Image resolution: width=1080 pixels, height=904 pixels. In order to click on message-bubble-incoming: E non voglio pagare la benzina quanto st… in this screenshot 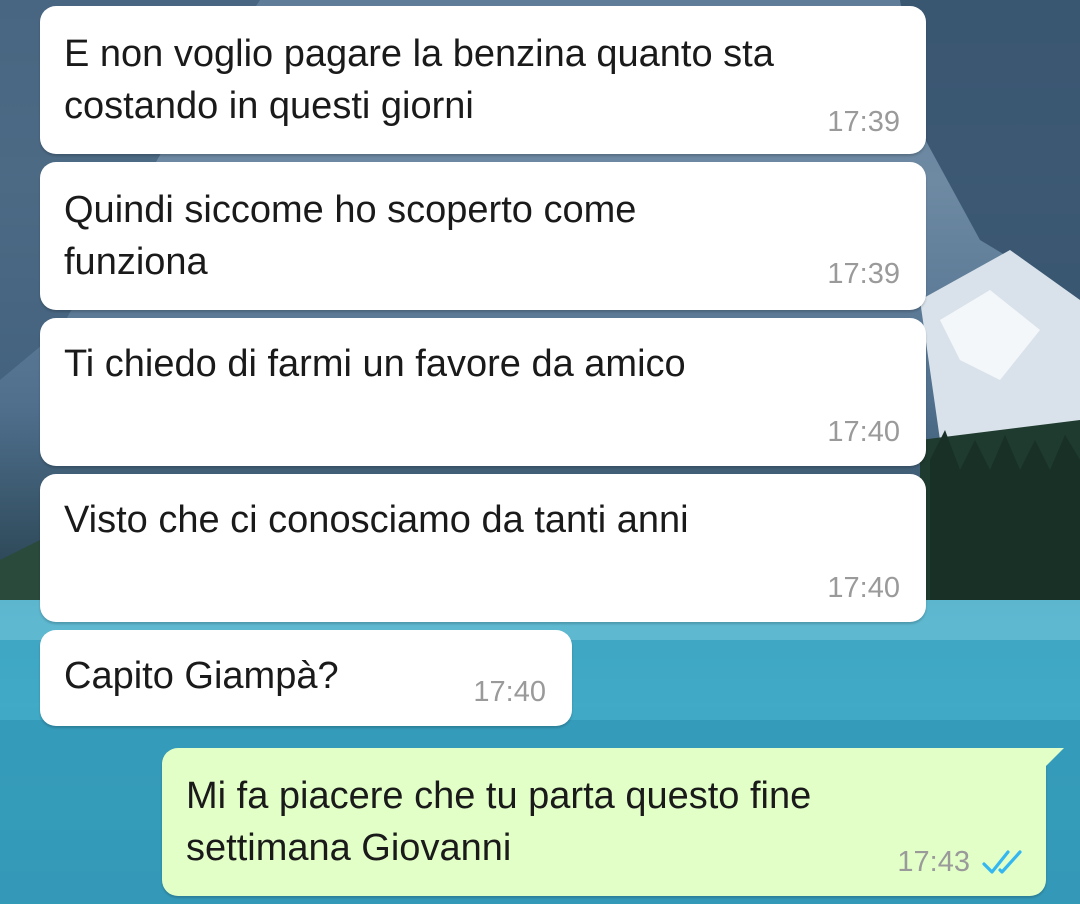, I will do `click(483, 80)`.